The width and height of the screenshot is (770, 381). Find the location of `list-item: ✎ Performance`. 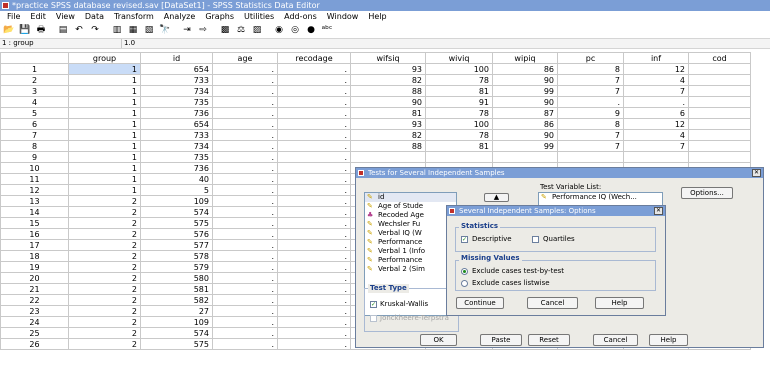

list-item: ✎ Performance is located at coordinates (410, 260).